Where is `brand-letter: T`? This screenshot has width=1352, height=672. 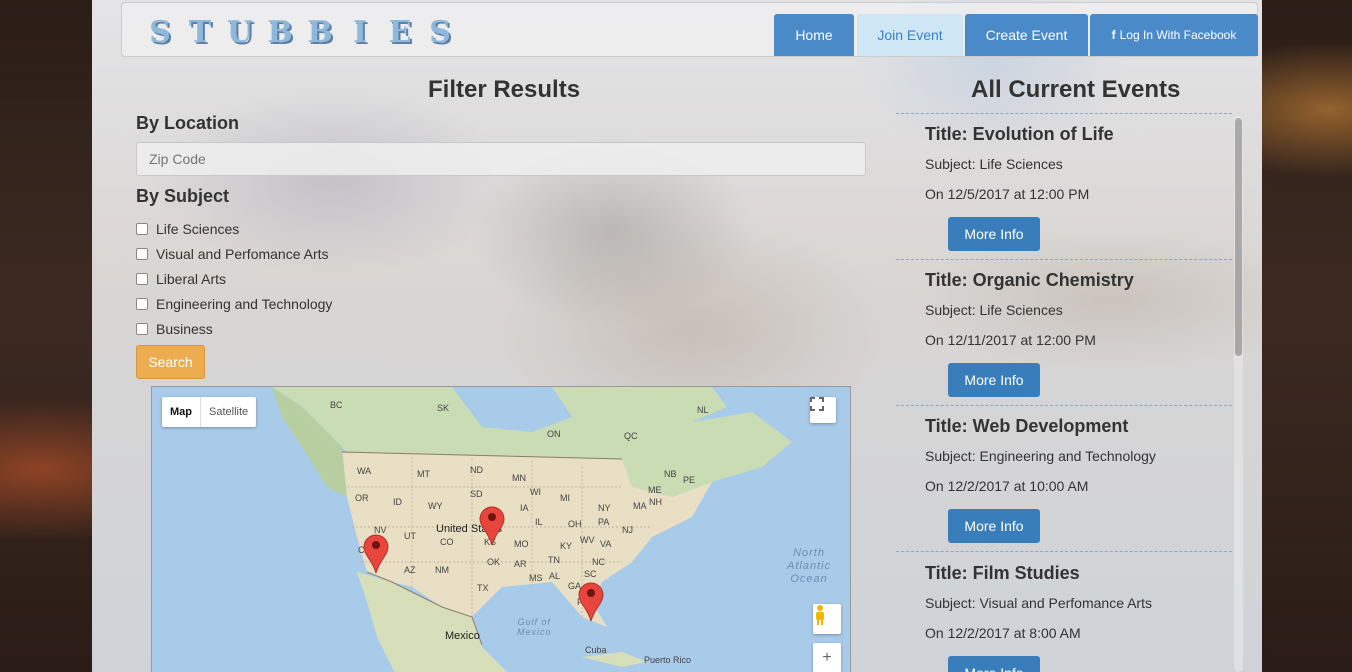 brand-letter: T is located at coordinates (200, 32).